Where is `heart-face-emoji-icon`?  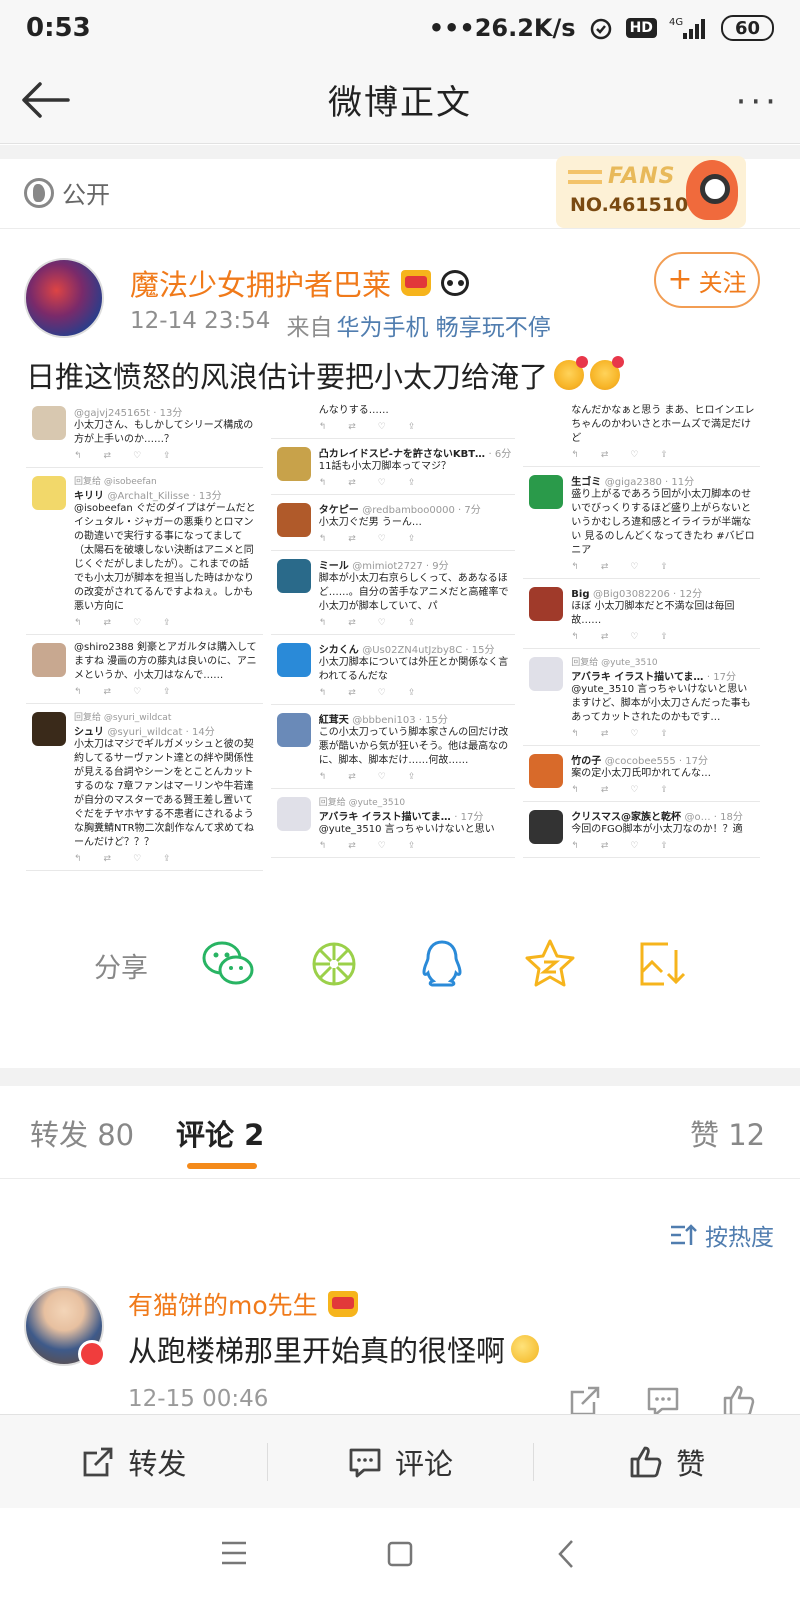
heart-face-emoji-icon is located at coordinates (571, 373).